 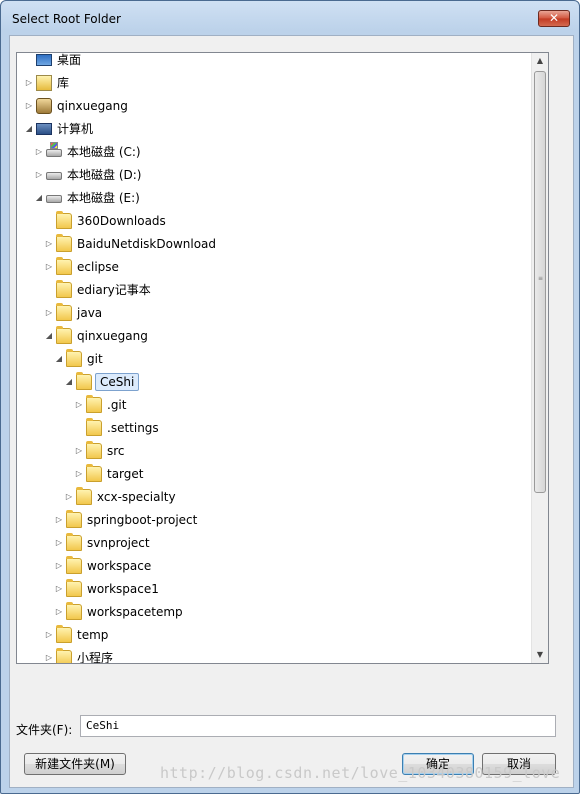 What do you see at coordinates (123, 589) in the screenshot?
I see `tree-item-label: workspace1` at bounding box center [123, 589].